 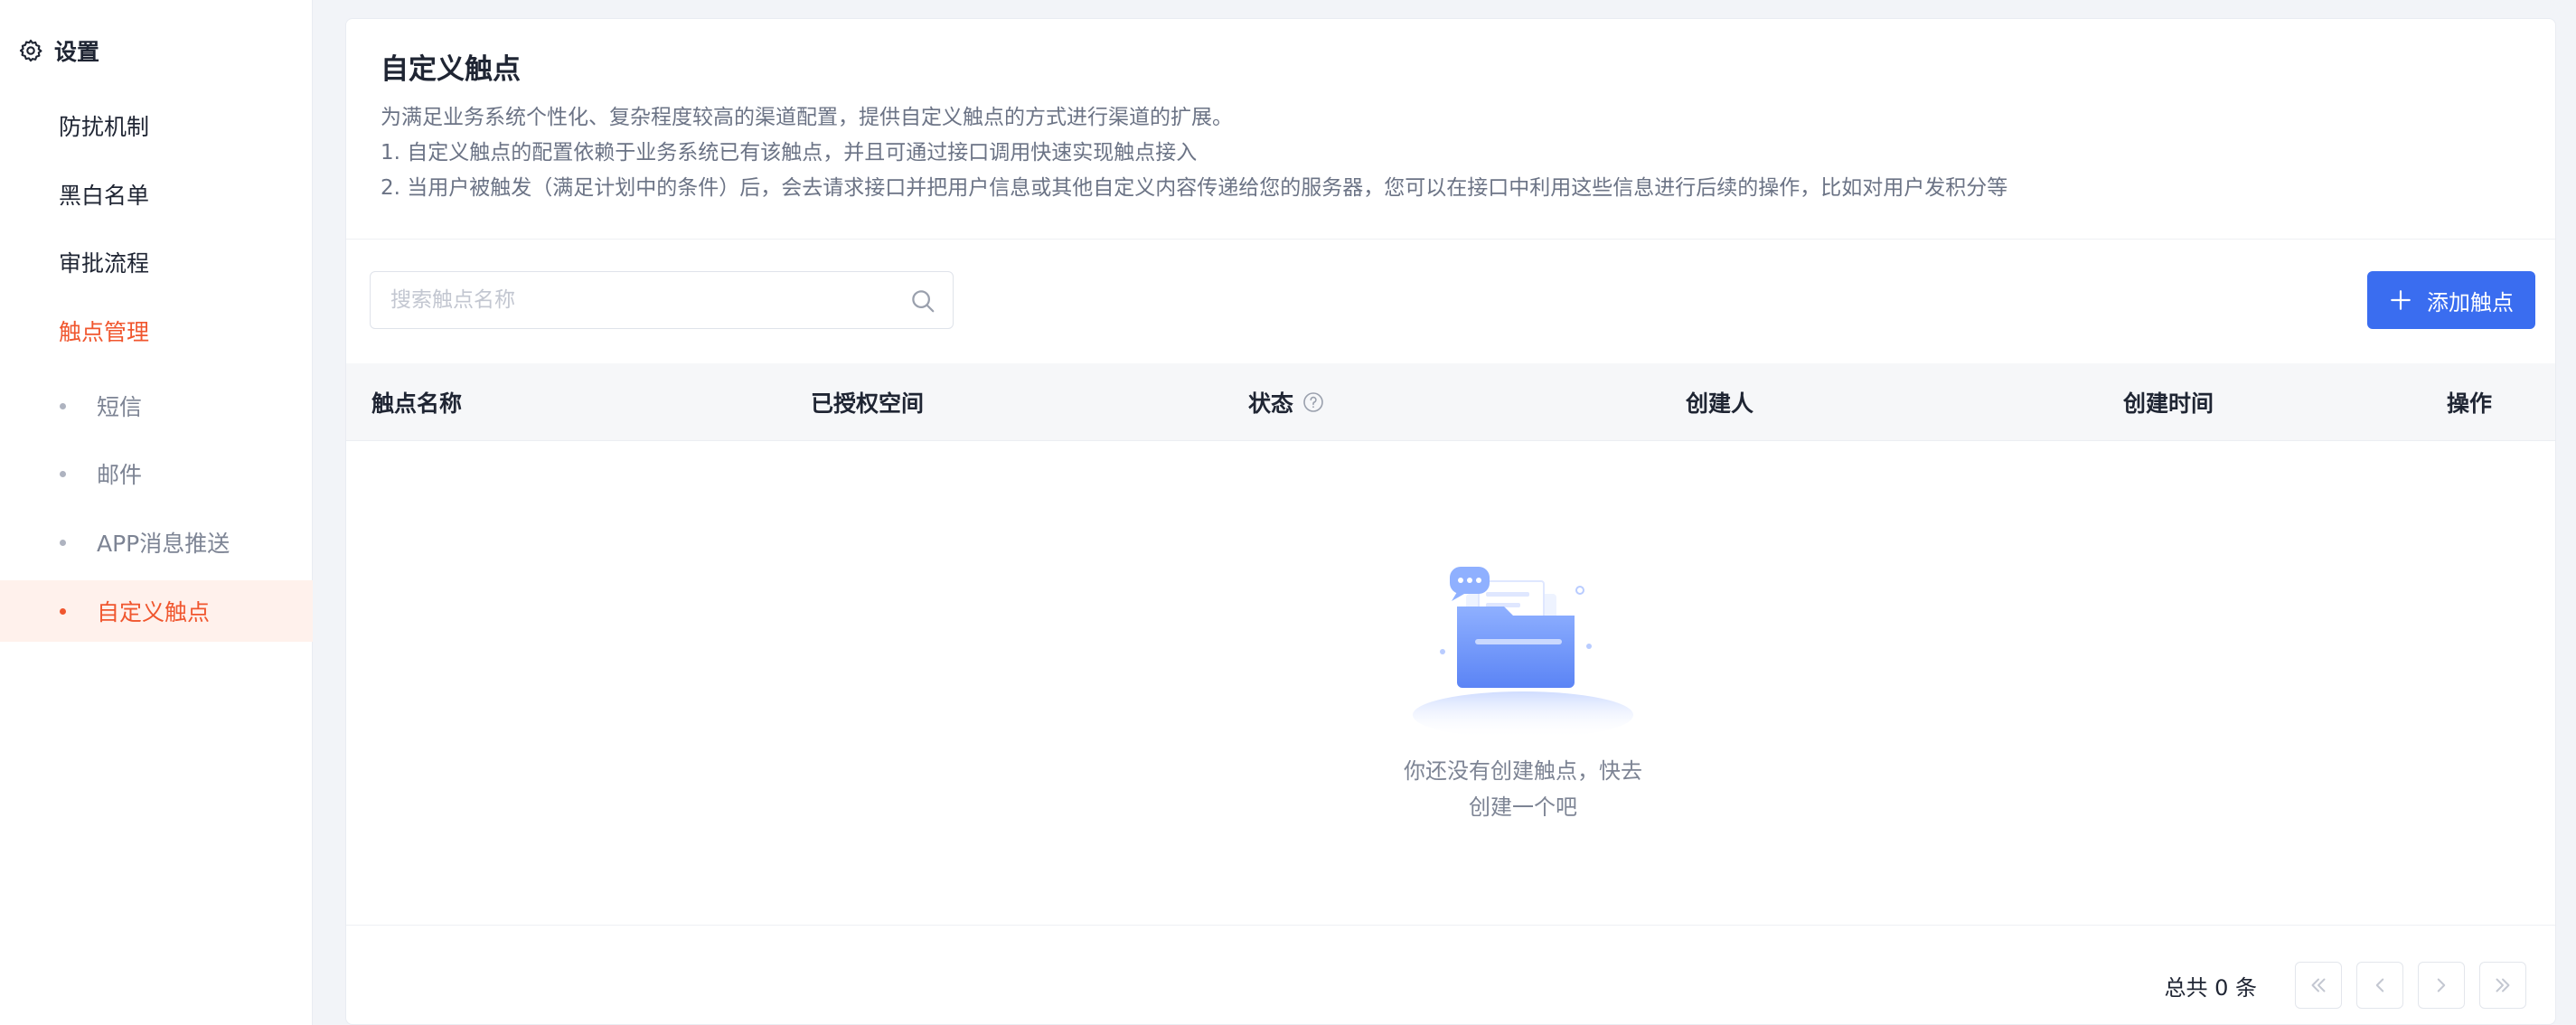 I want to click on empty-state: 你还没有创建触点，快去创建一个吧, so click(x=1523, y=690).